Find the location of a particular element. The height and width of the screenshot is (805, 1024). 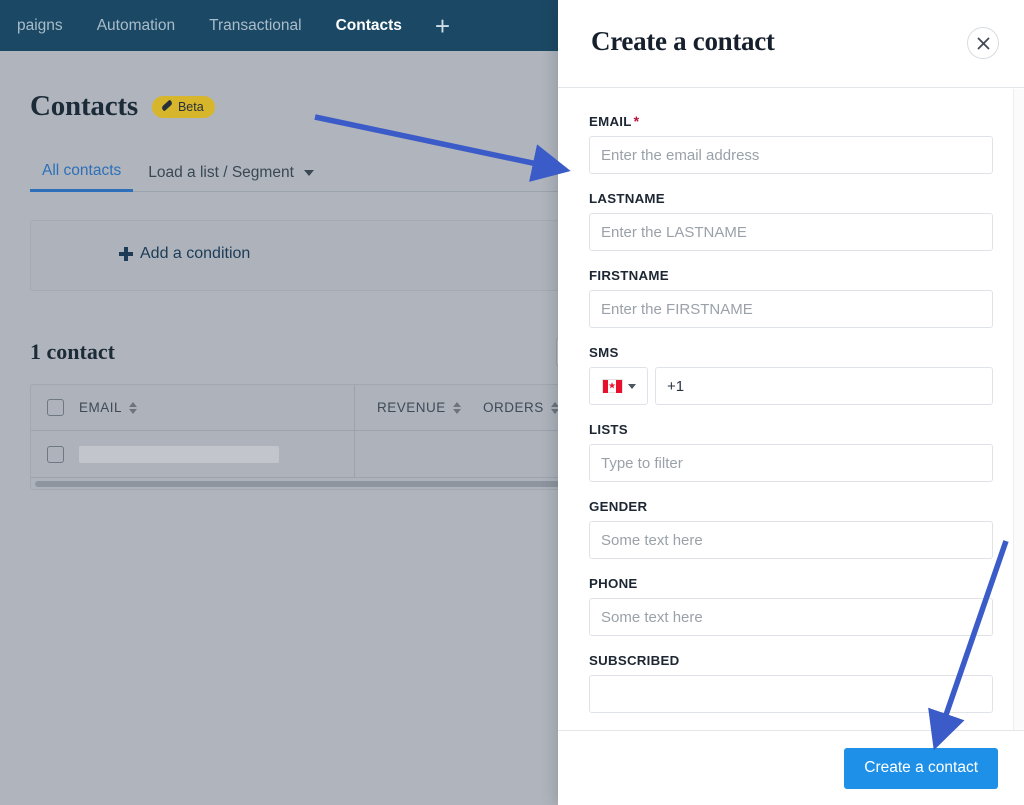

field-lastname: LASTNAME is located at coordinates (791, 221).